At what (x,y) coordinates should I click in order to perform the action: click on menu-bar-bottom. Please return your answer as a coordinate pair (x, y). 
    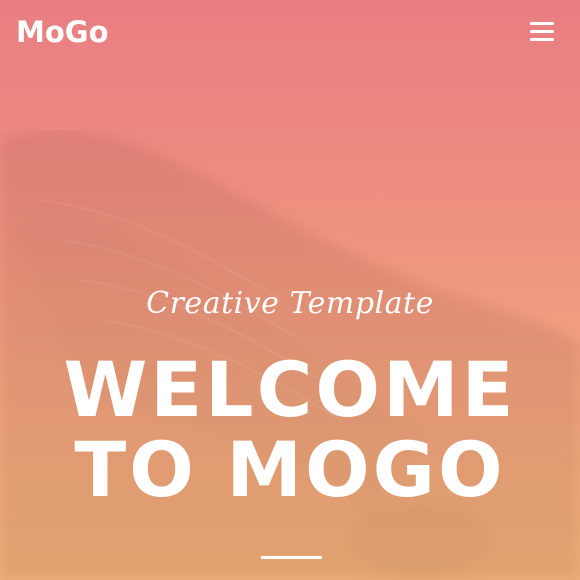
    Looking at the image, I should click on (542, 39).